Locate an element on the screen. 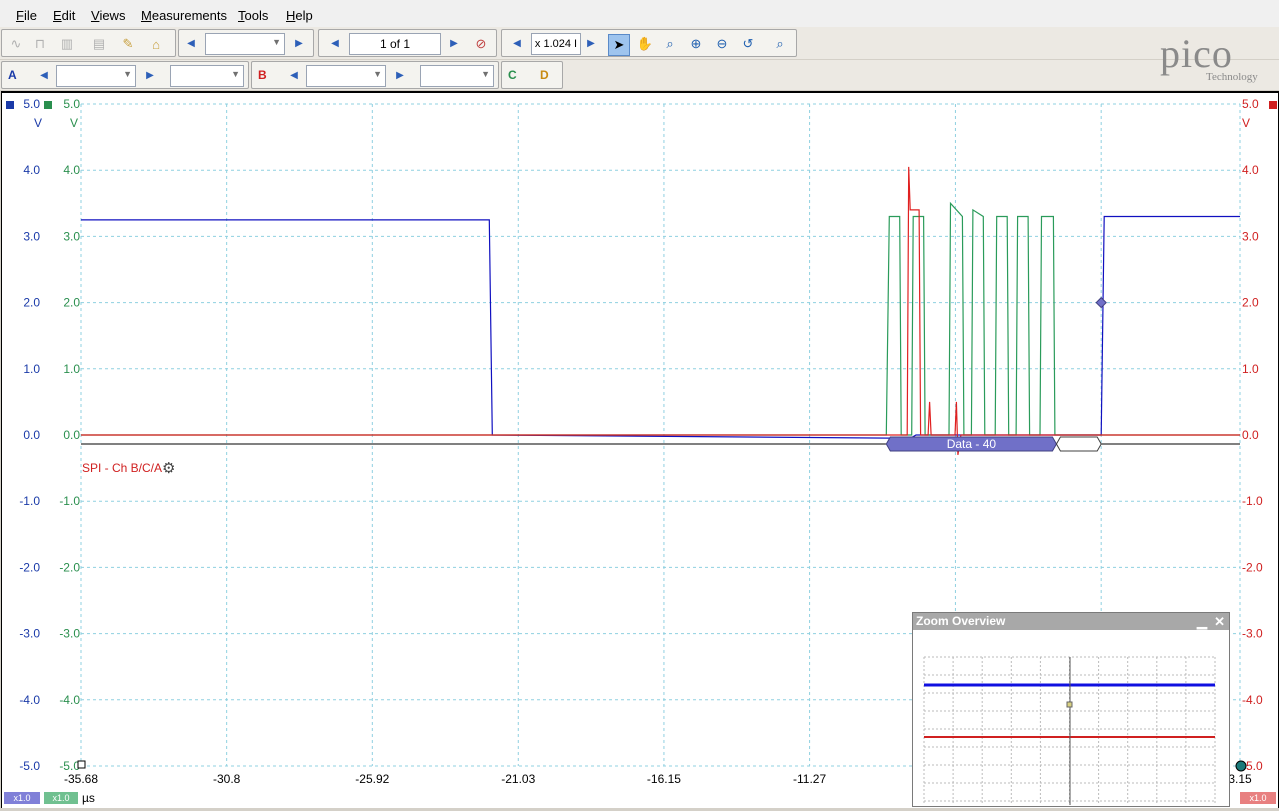  y-tick-a: -5.0 is located at coordinates (29, 766).